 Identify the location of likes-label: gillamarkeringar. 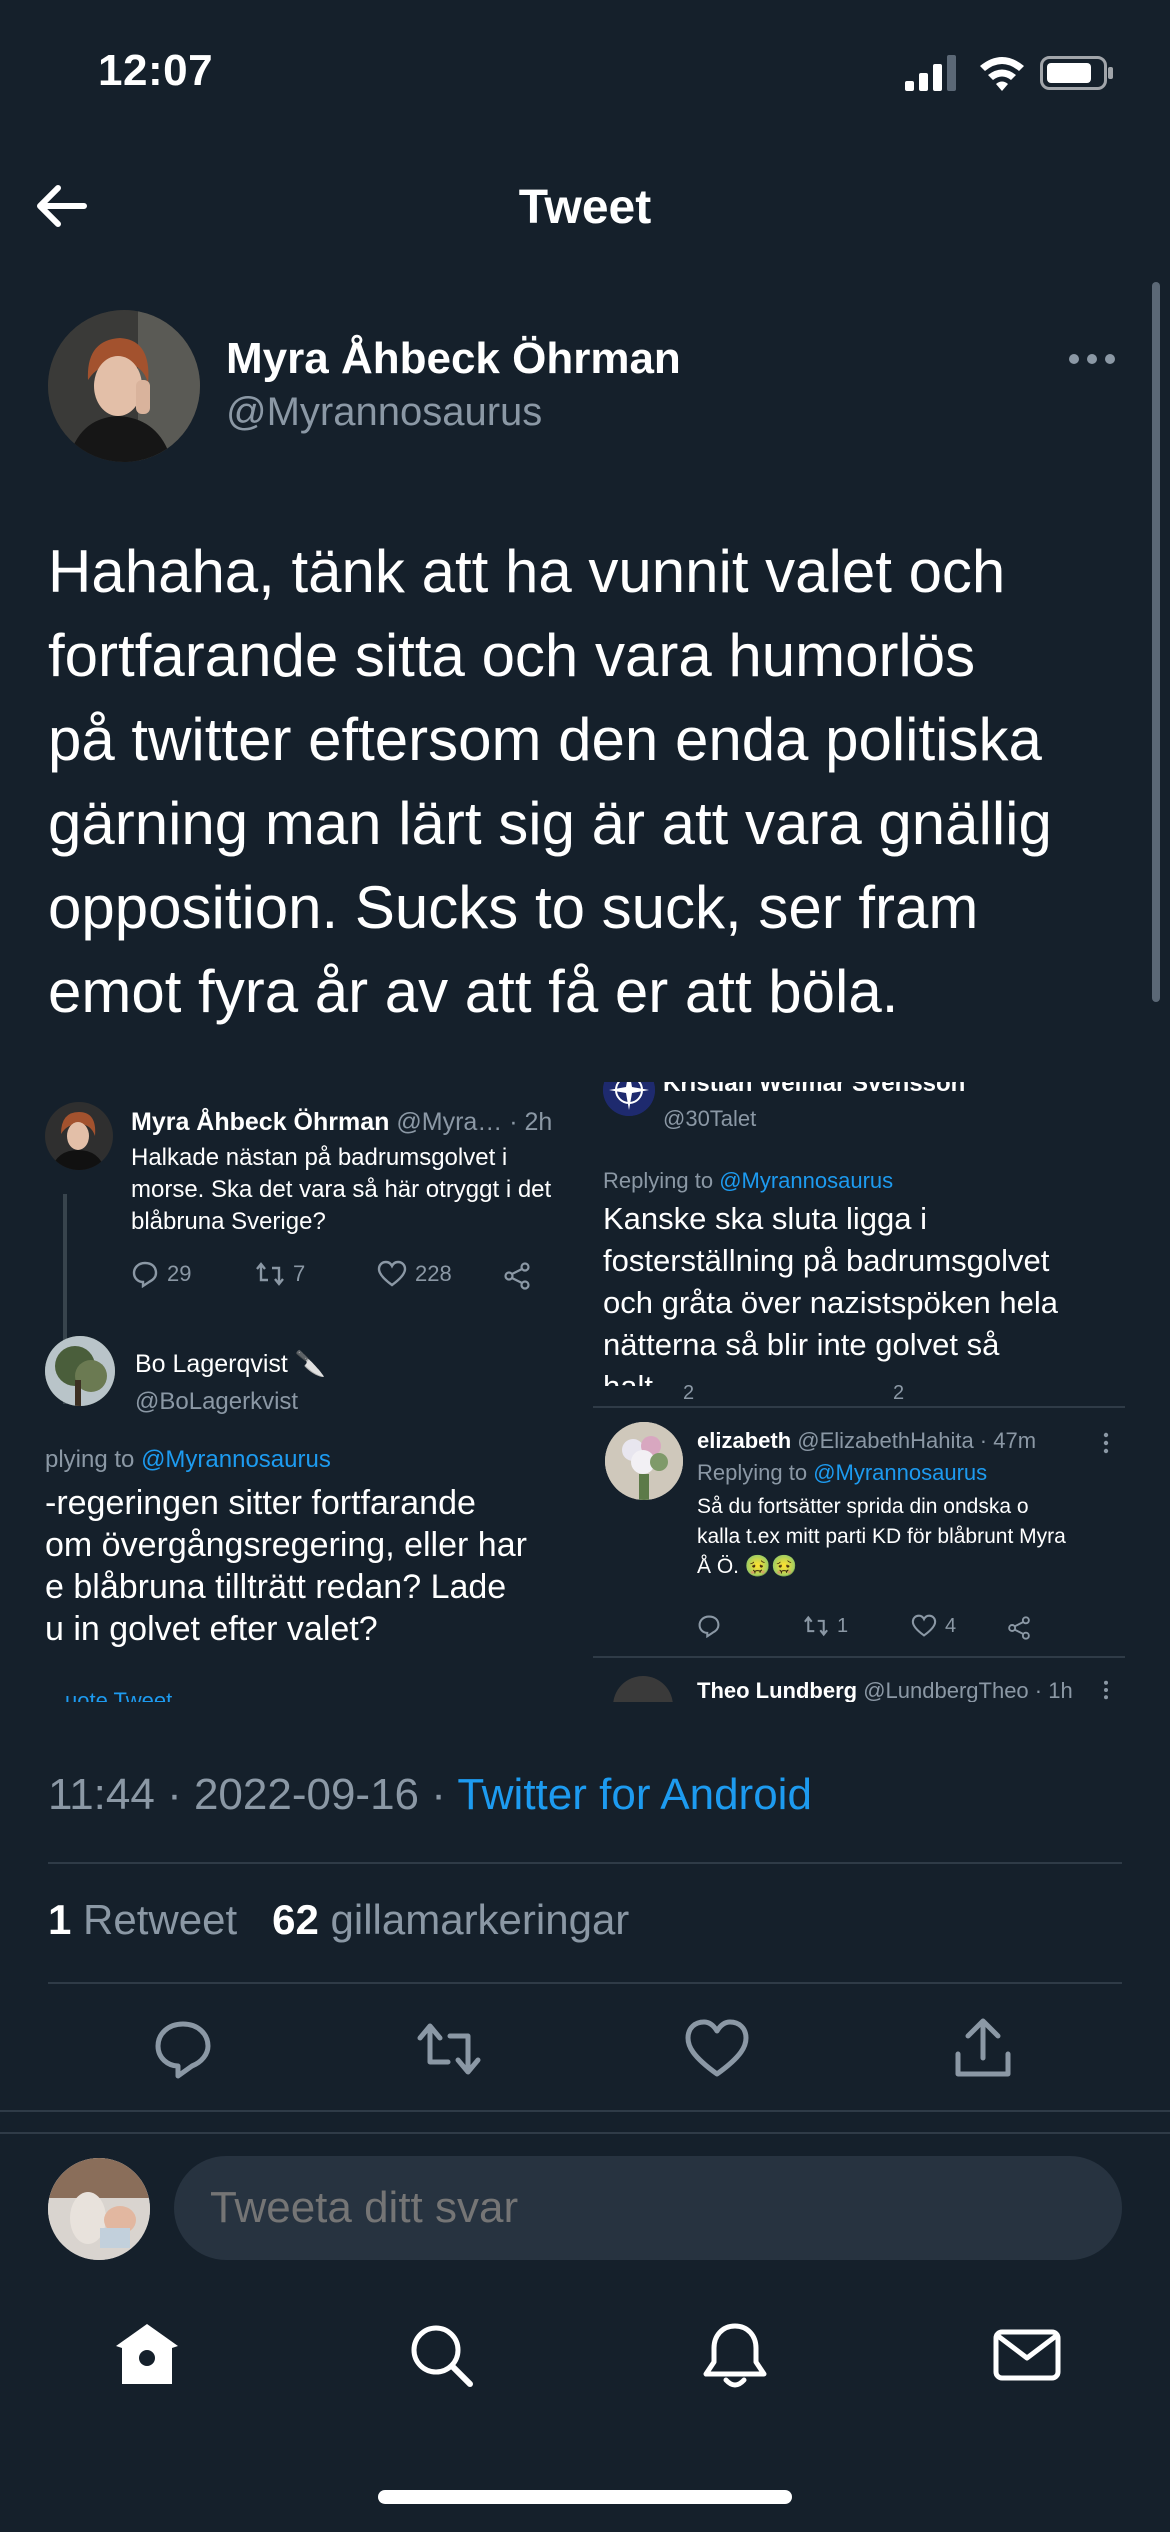
(480, 1919).